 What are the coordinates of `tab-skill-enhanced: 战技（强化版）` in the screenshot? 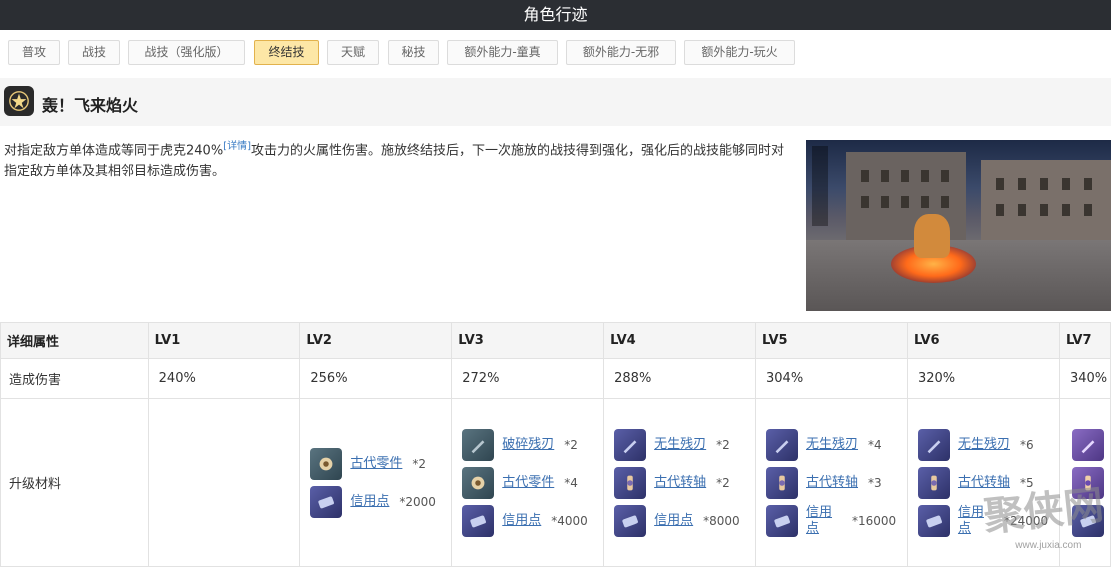 It's located at (186, 52).